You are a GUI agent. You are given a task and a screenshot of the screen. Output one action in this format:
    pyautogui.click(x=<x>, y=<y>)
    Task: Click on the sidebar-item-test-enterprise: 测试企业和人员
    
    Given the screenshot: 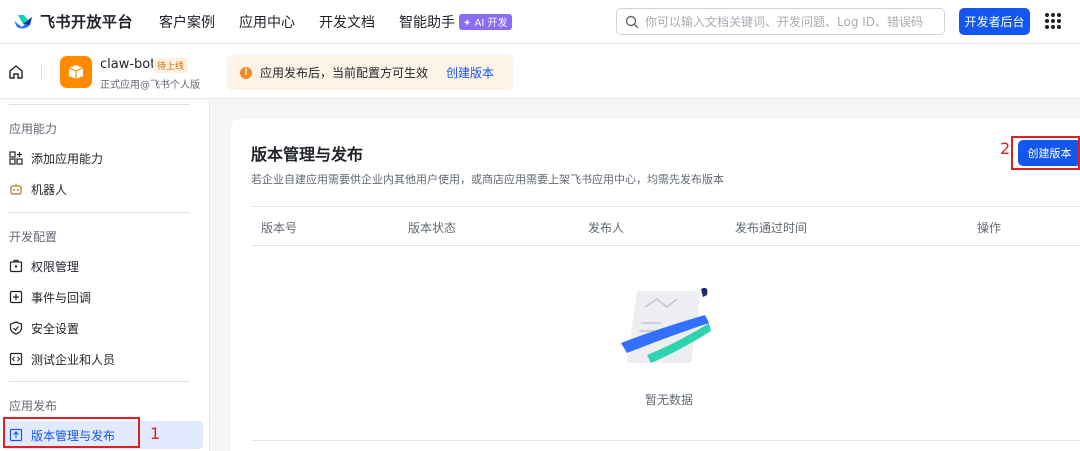 What is the action you would take?
    pyautogui.click(x=103, y=359)
    